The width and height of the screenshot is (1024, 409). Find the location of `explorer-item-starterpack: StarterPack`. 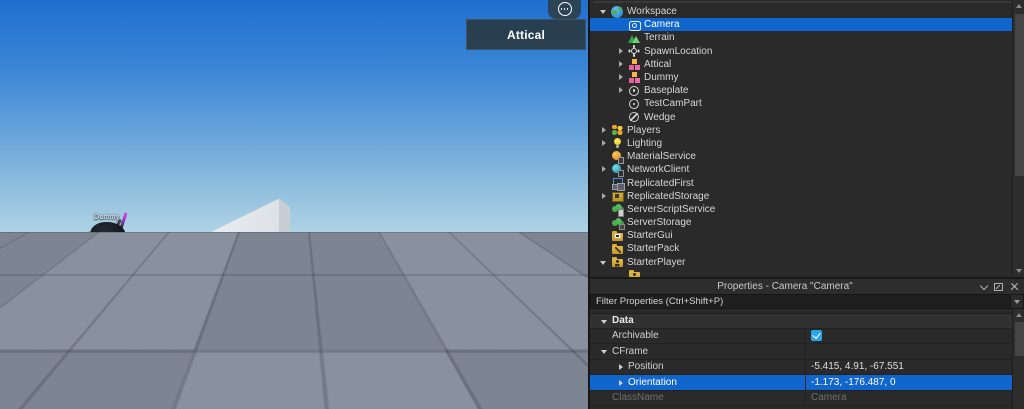

explorer-item-starterpack: StarterPack is located at coordinates (801, 248).